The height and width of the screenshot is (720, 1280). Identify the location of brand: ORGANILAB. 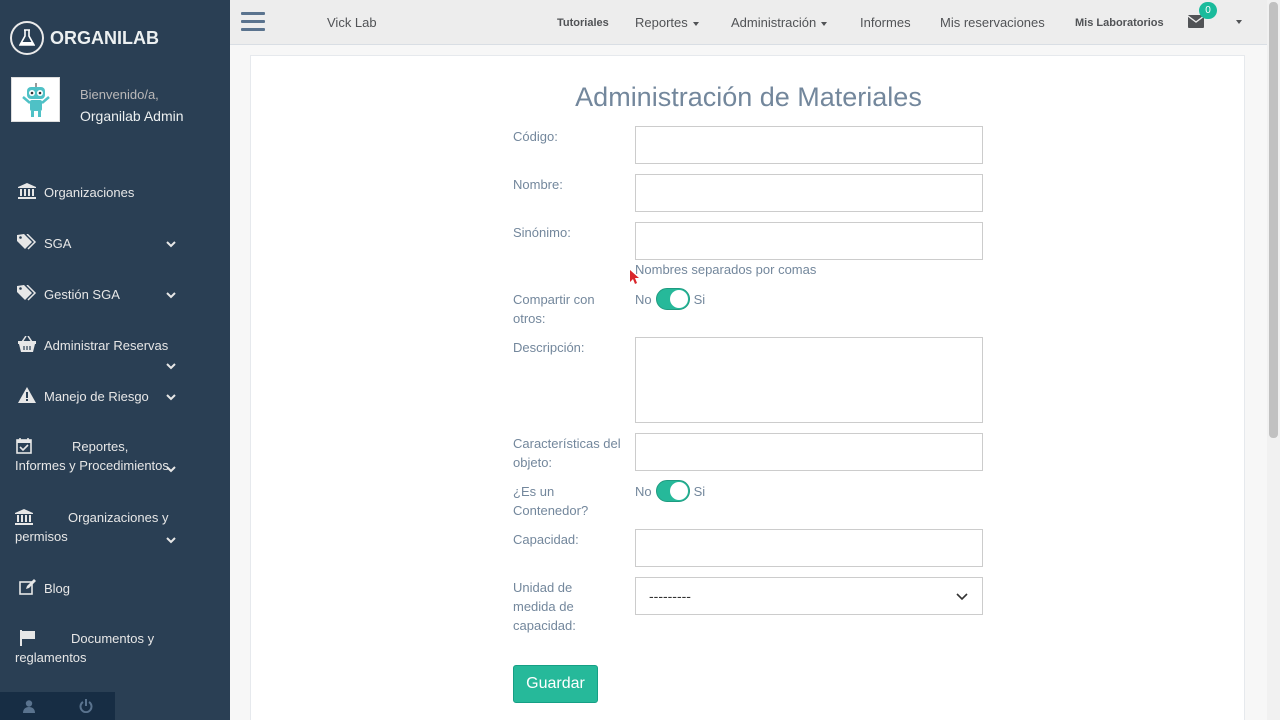
(84, 38).